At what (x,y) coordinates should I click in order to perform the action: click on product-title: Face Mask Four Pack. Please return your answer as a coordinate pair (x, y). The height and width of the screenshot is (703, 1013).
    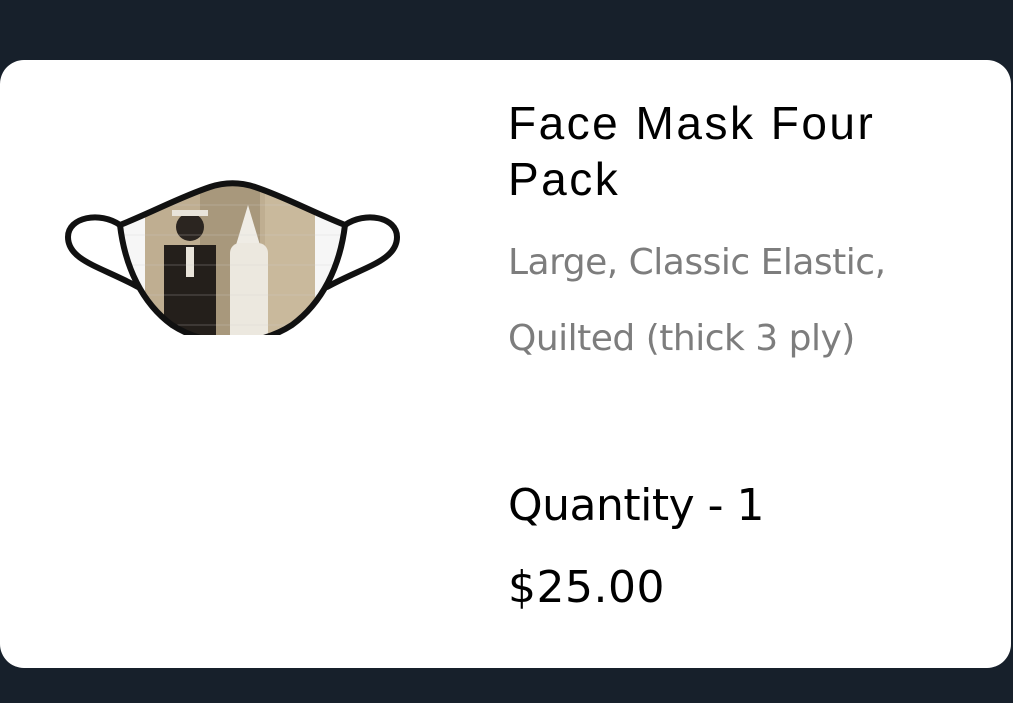
    Looking at the image, I should click on (692, 151).